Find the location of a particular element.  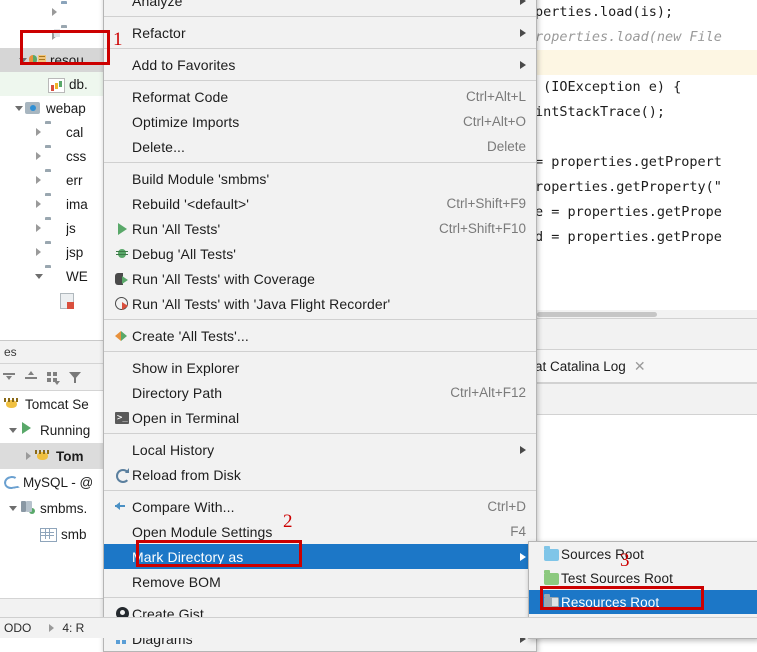

tree-item-jsp: jsp is located at coordinates (55, 252).